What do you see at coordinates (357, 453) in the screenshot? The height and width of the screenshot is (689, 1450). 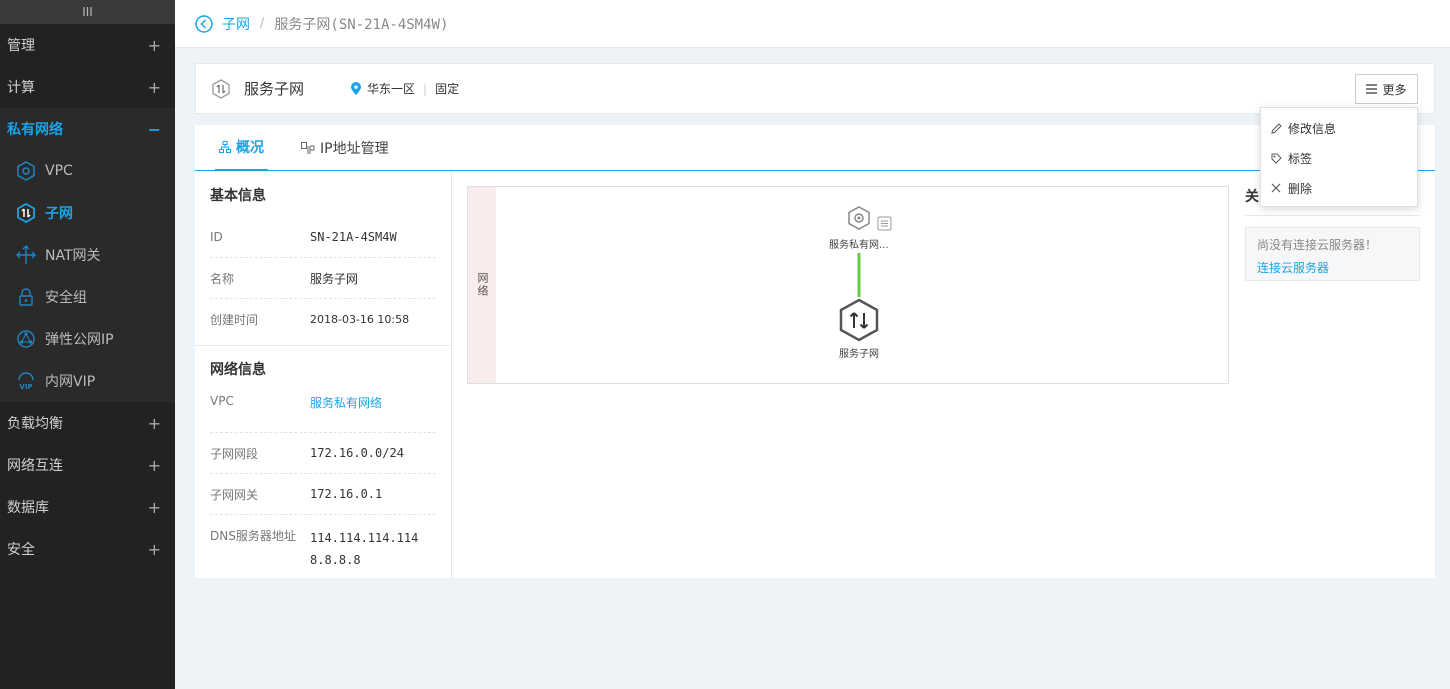 I see `info-value: 172.16.0.0/24` at bounding box center [357, 453].